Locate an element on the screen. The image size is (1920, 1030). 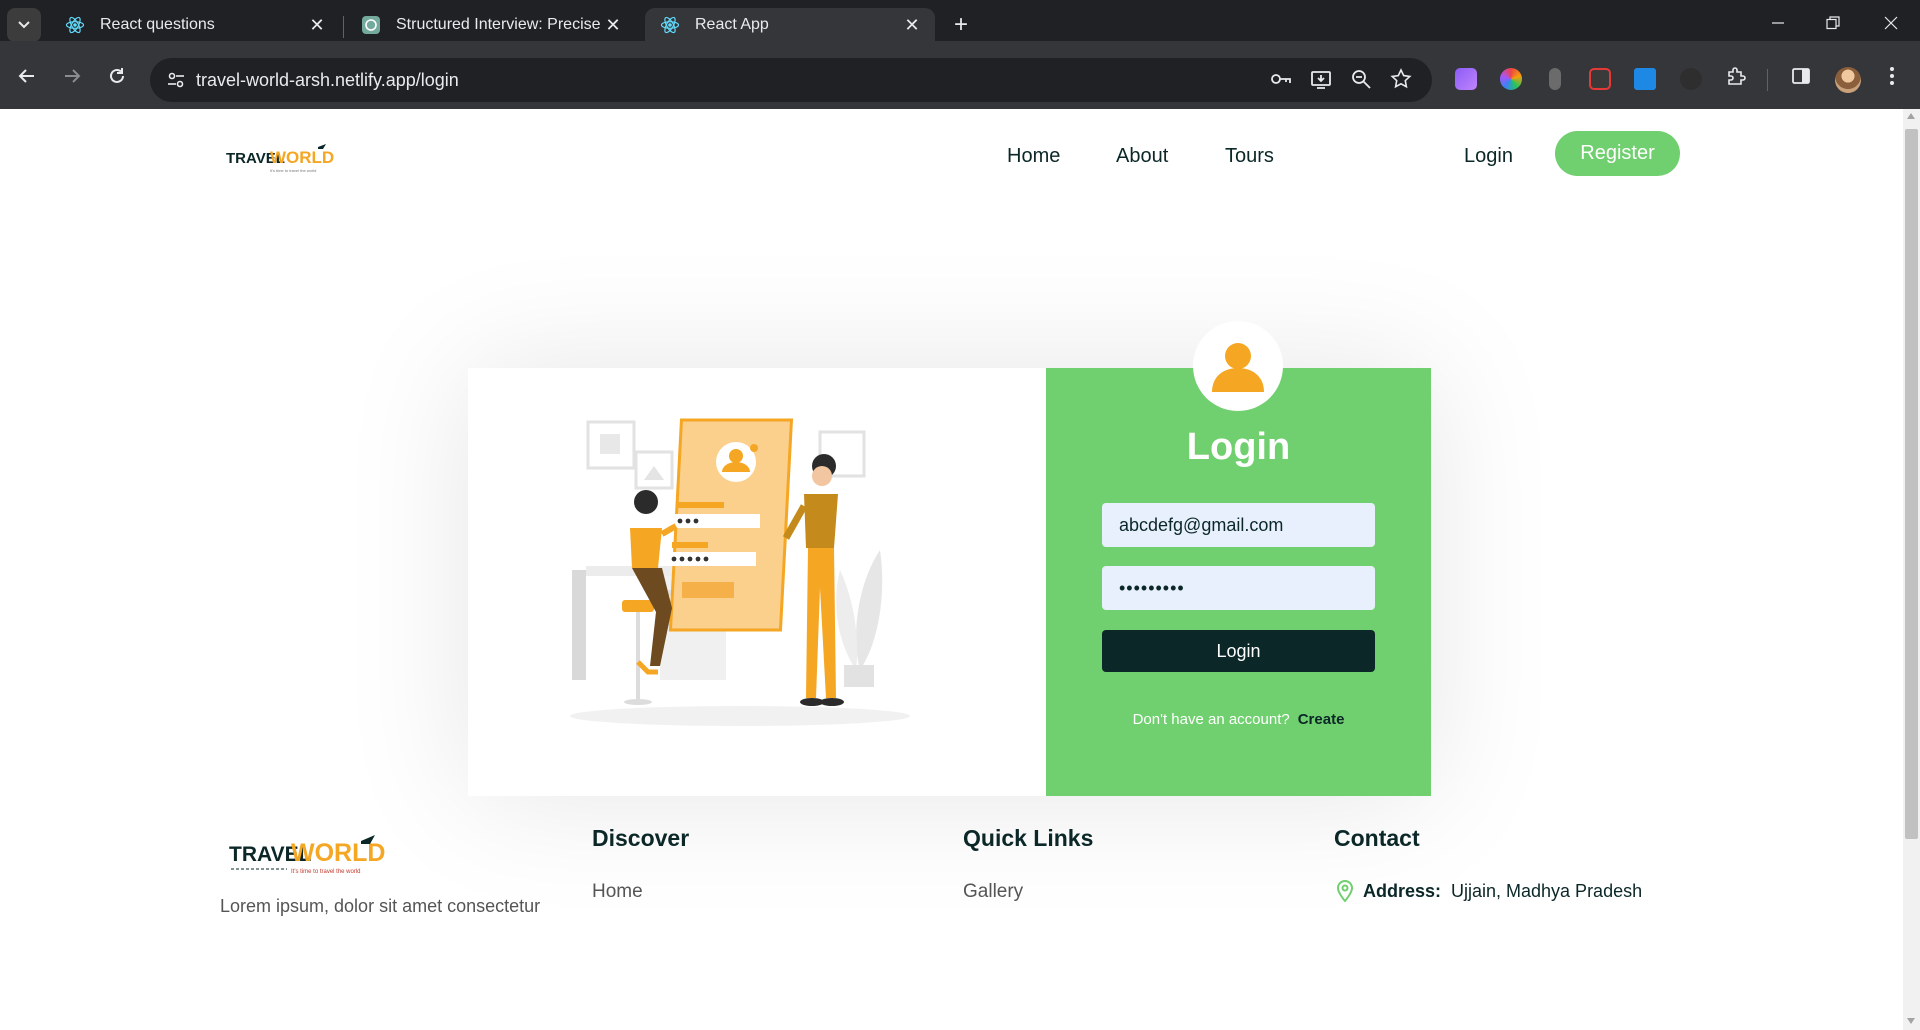
arrow-left-icon is located at coordinates (26, 76).